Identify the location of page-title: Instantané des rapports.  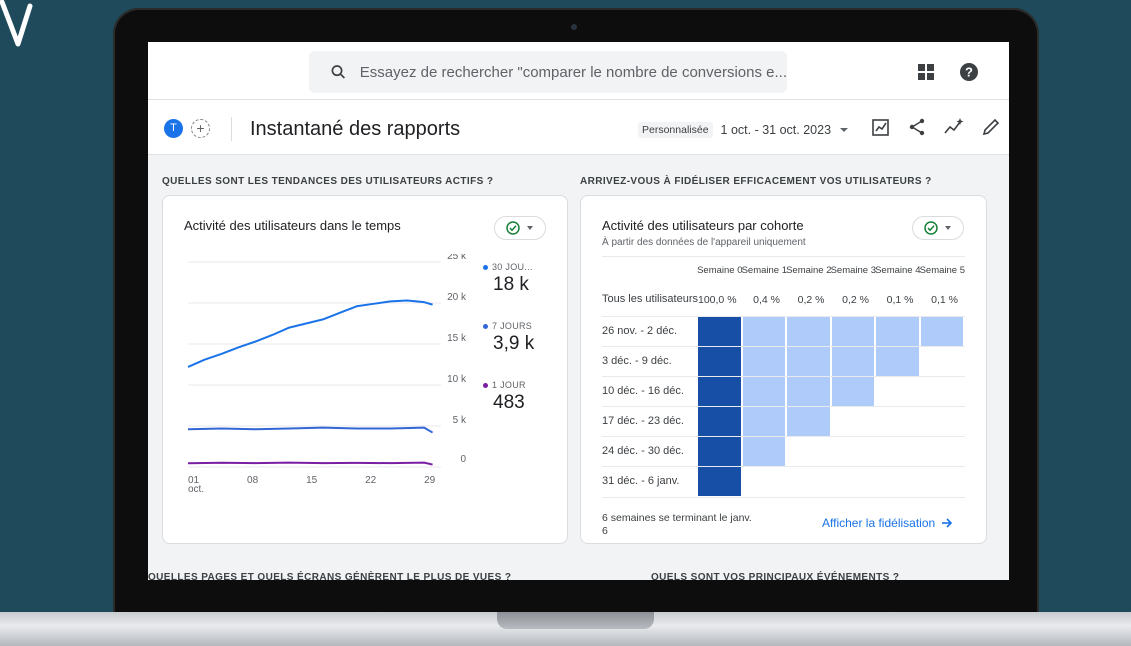
(355, 129).